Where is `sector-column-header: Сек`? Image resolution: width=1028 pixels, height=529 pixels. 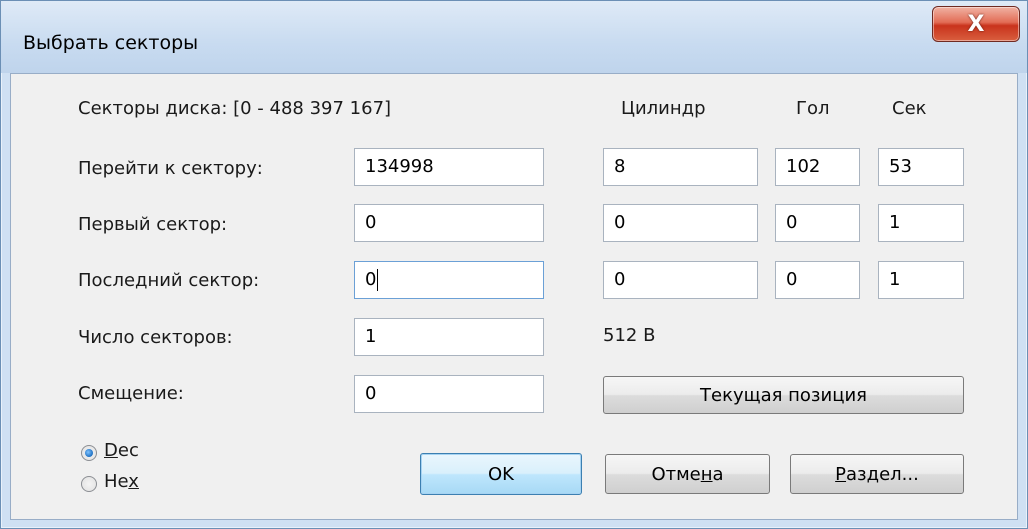
sector-column-header: Сек is located at coordinates (909, 108).